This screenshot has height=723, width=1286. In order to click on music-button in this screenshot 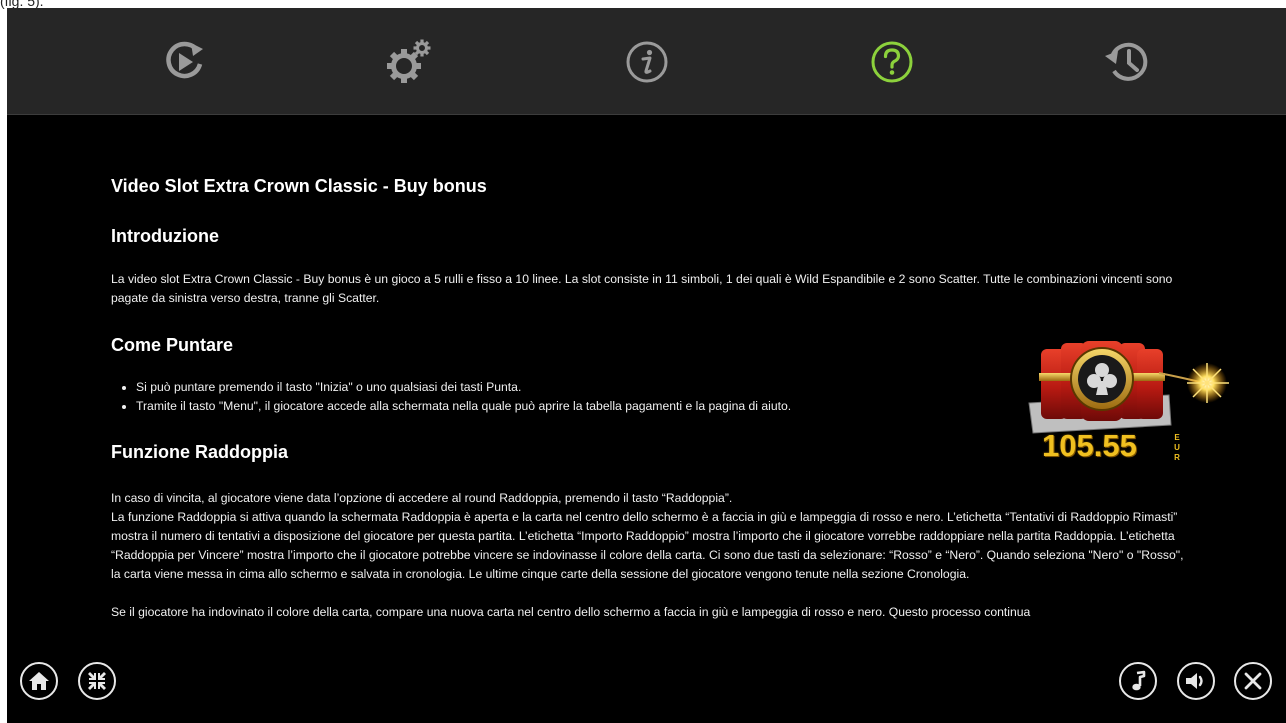, I will do `click(1138, 681)`.